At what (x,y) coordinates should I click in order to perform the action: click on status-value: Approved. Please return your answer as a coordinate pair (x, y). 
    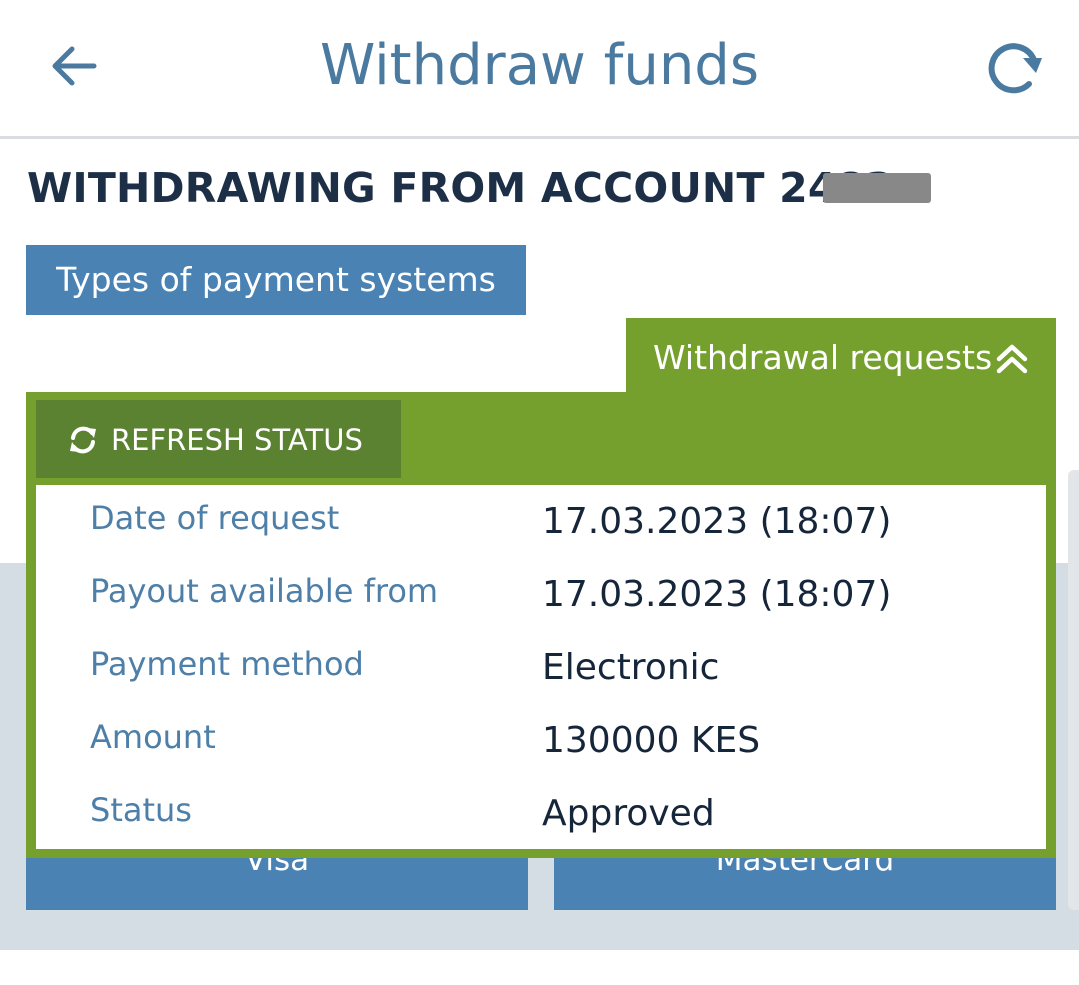
    Looking at the image, I should click on (628, 813).